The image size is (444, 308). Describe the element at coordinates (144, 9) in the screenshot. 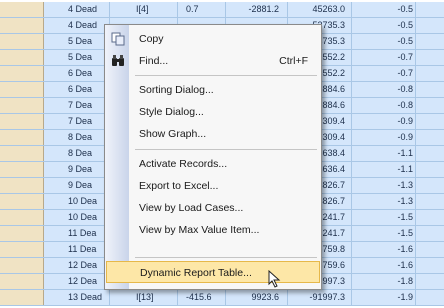

I see `table-cell: I[4]` at that location.